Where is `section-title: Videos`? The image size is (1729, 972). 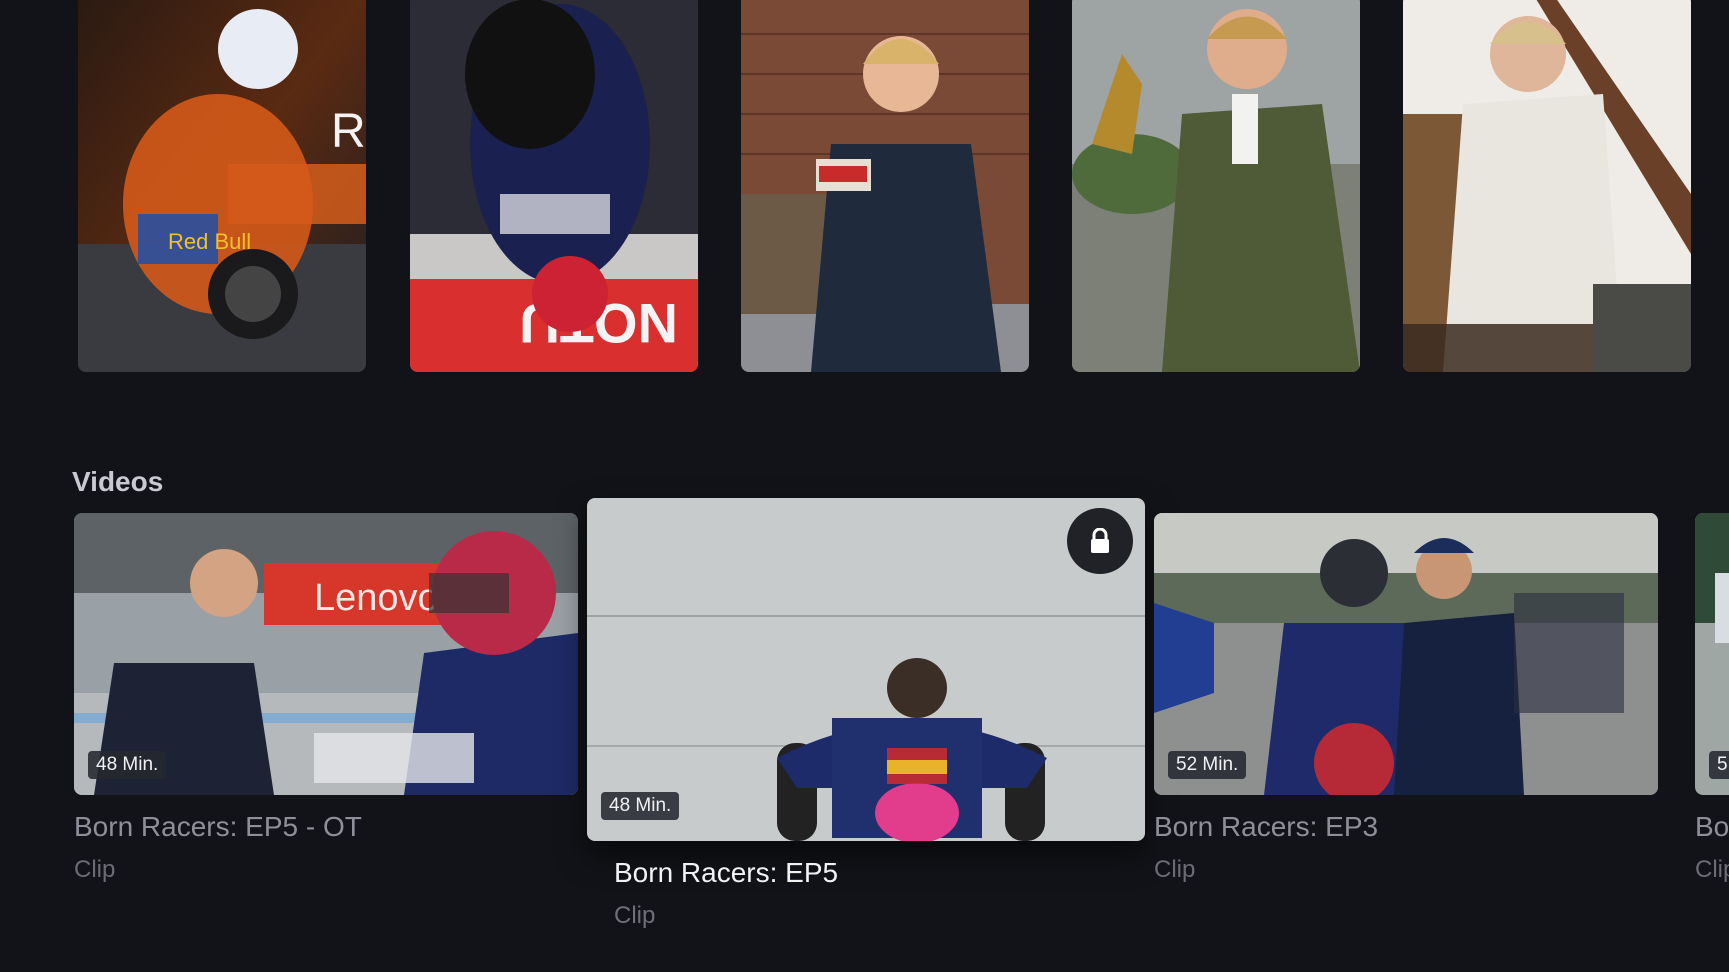 section-title: Videos is located at coordinates (118, 481).